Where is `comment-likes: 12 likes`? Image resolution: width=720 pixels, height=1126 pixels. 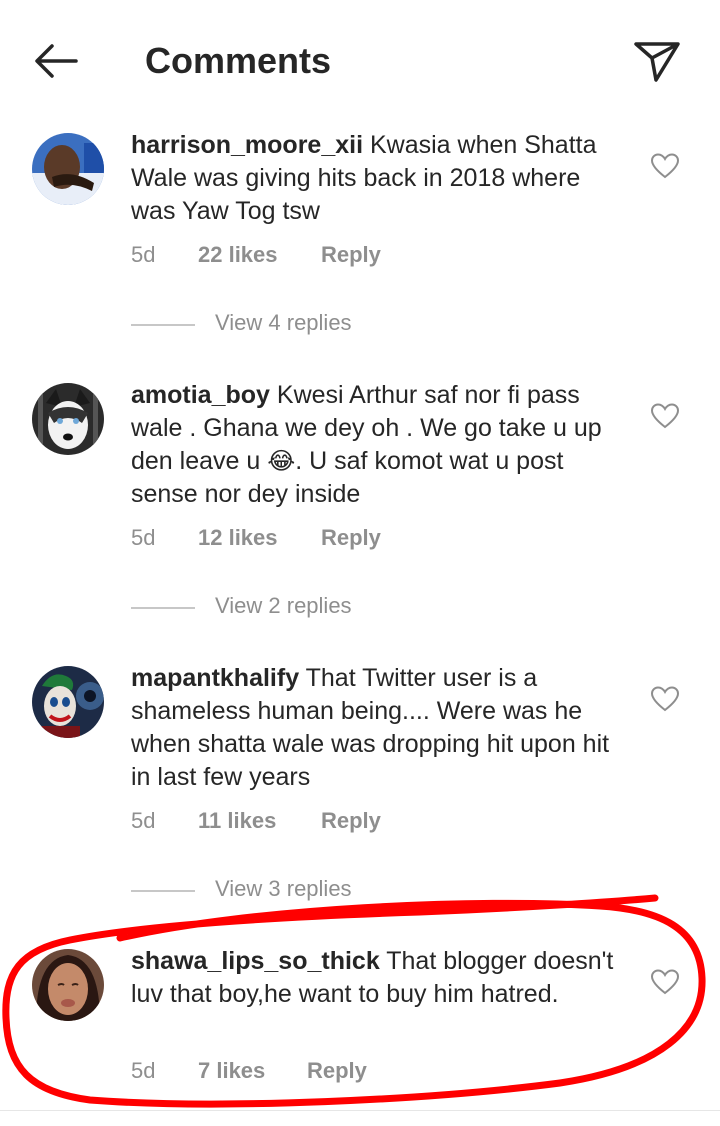 comment-likes: 12 likes is located at coordinates (238, 538).